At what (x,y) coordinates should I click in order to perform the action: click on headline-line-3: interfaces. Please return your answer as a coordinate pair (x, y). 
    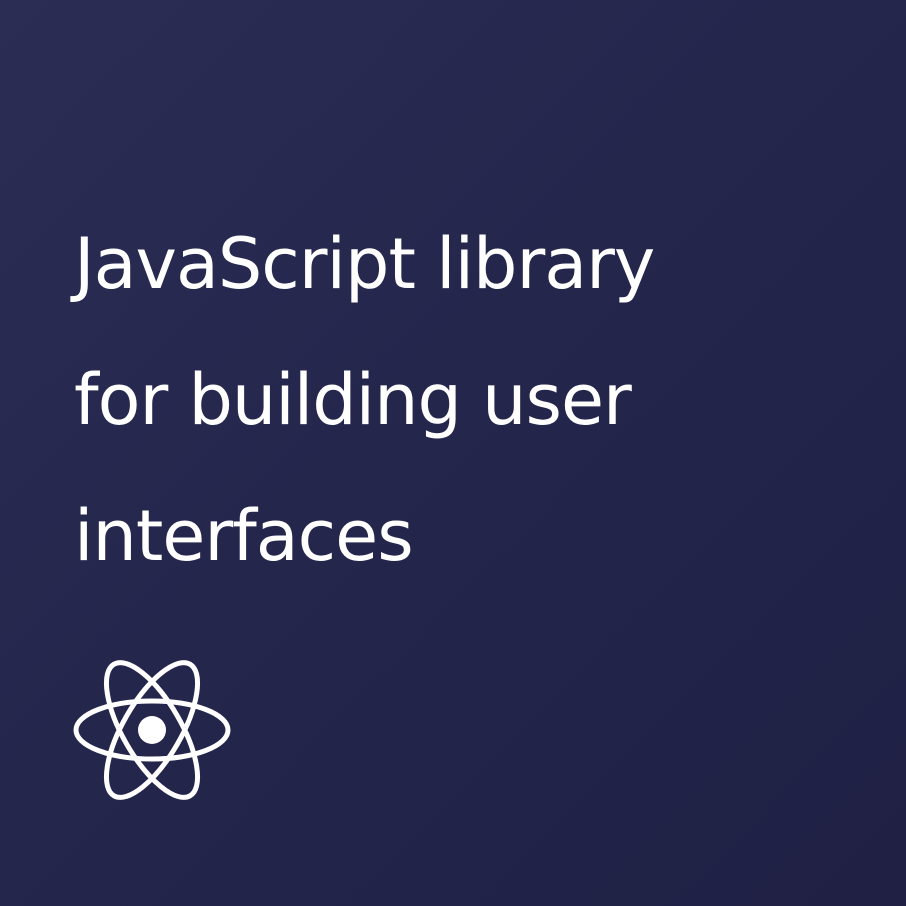
    Looking at the image, I should click on (244, 536).